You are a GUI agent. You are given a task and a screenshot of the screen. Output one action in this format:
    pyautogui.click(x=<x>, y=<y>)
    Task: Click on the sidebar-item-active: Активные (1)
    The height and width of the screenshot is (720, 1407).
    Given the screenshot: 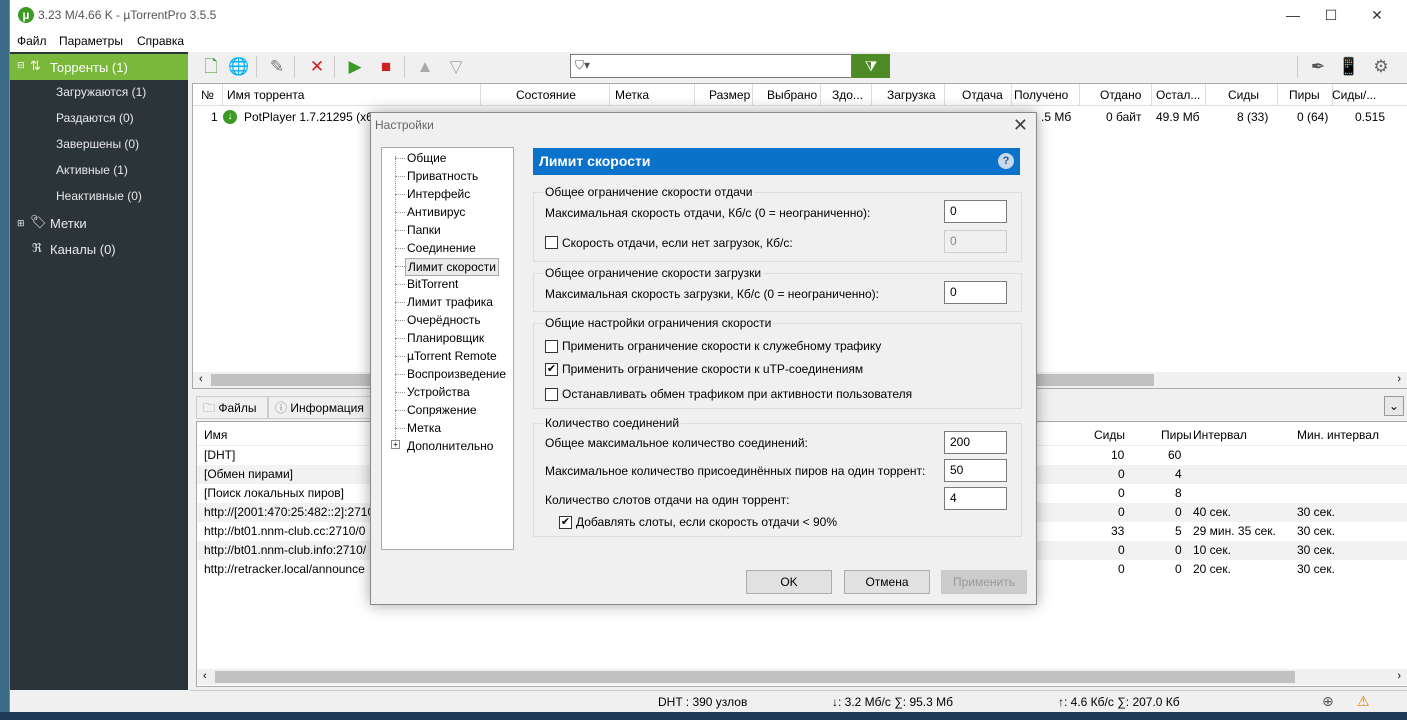 What is the action you would take?
    pyautogui.click(x=92, y=170)
    